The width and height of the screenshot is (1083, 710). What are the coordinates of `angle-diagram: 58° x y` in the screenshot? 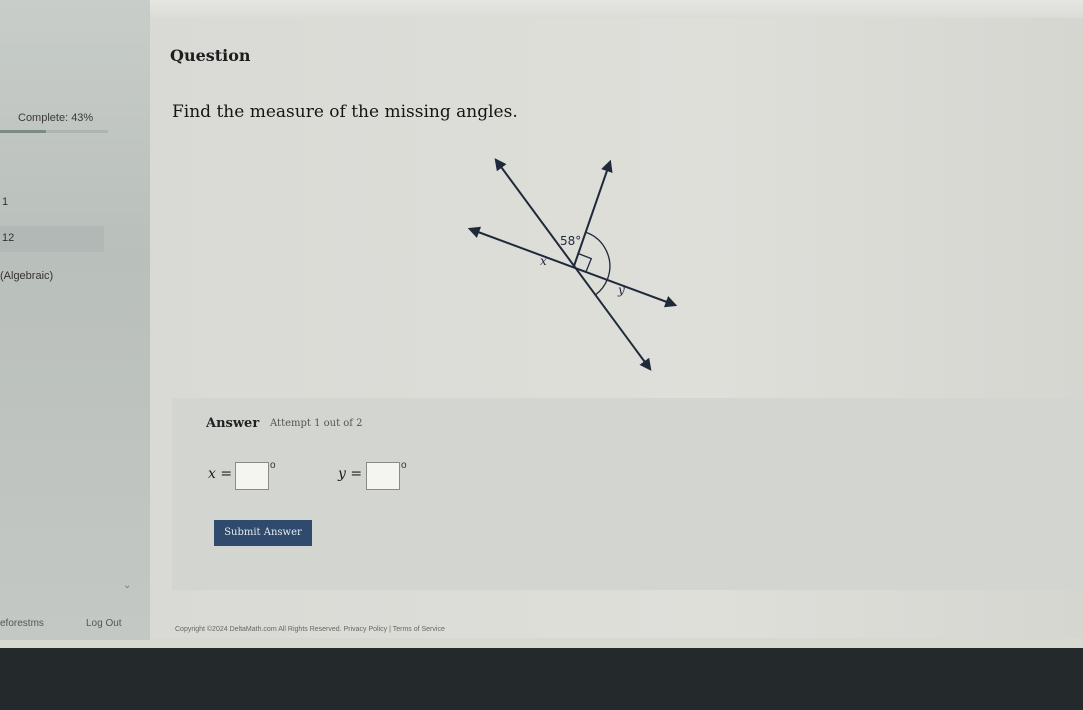 It's located at (572, 264).